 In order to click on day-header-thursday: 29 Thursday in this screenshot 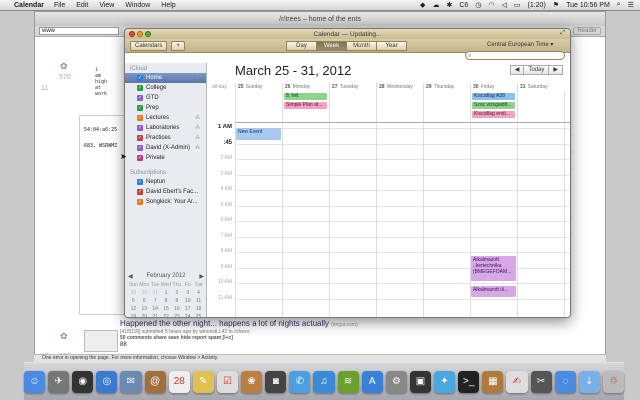, I will do `click(446, 87)`.